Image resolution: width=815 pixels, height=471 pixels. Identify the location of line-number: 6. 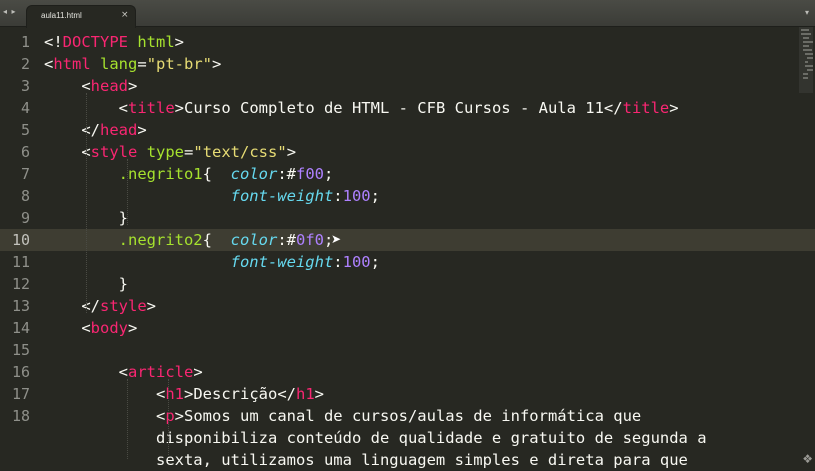
(25, 152).